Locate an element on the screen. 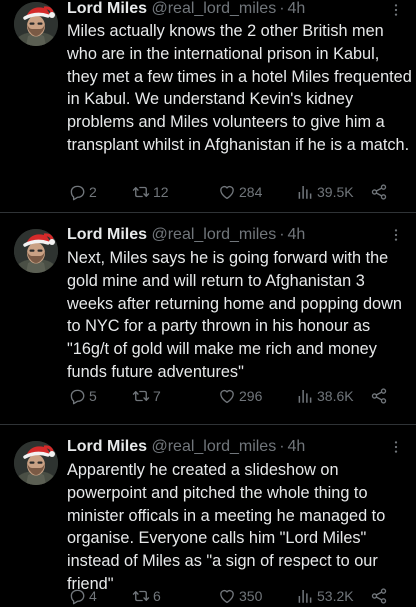 The width and height of the screenshot is (416, 607). views-count: 38.6K is located at coordinates (335, 396).